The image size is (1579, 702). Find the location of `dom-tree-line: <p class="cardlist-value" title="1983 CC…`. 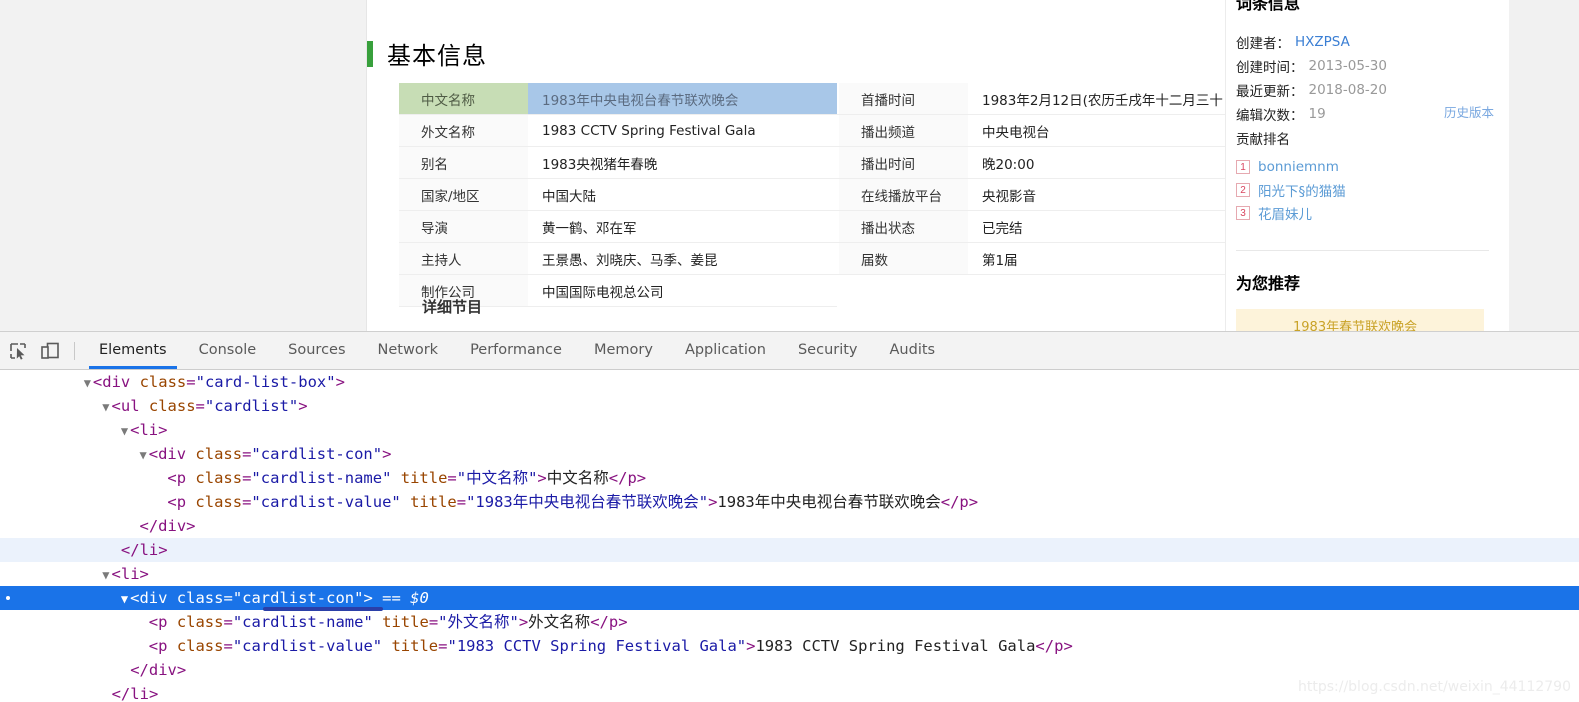

dom-tree-line: <p class="cardlist-value" title="1983 CC… is located at coordinates (789, 646).